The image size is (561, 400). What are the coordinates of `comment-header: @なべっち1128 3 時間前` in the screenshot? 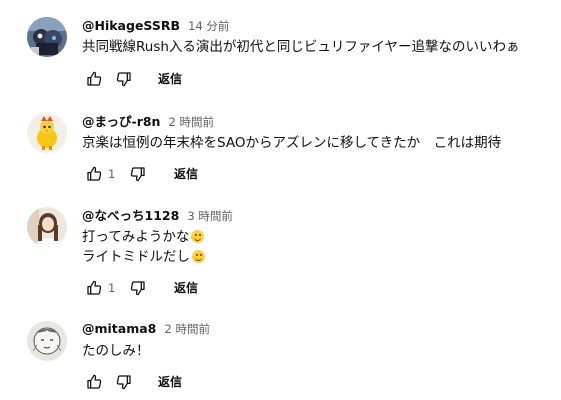 It's located at (157, 215).